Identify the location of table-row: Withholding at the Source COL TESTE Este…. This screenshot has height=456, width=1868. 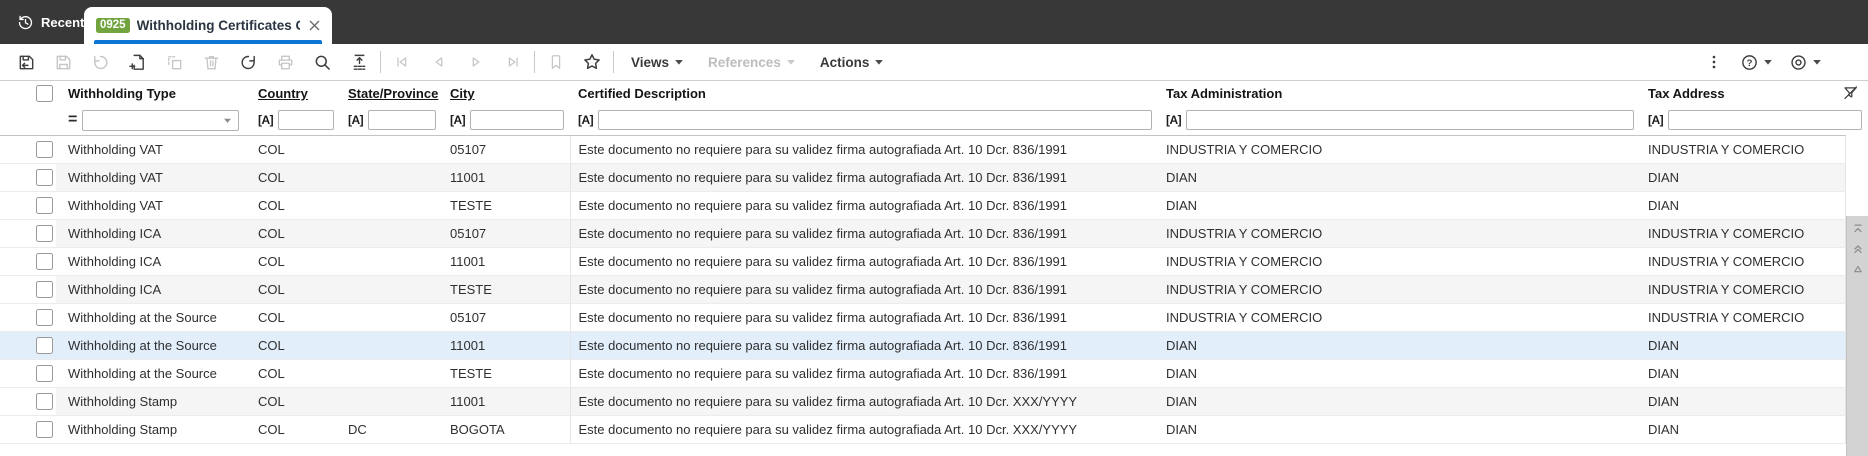
(923, 373).